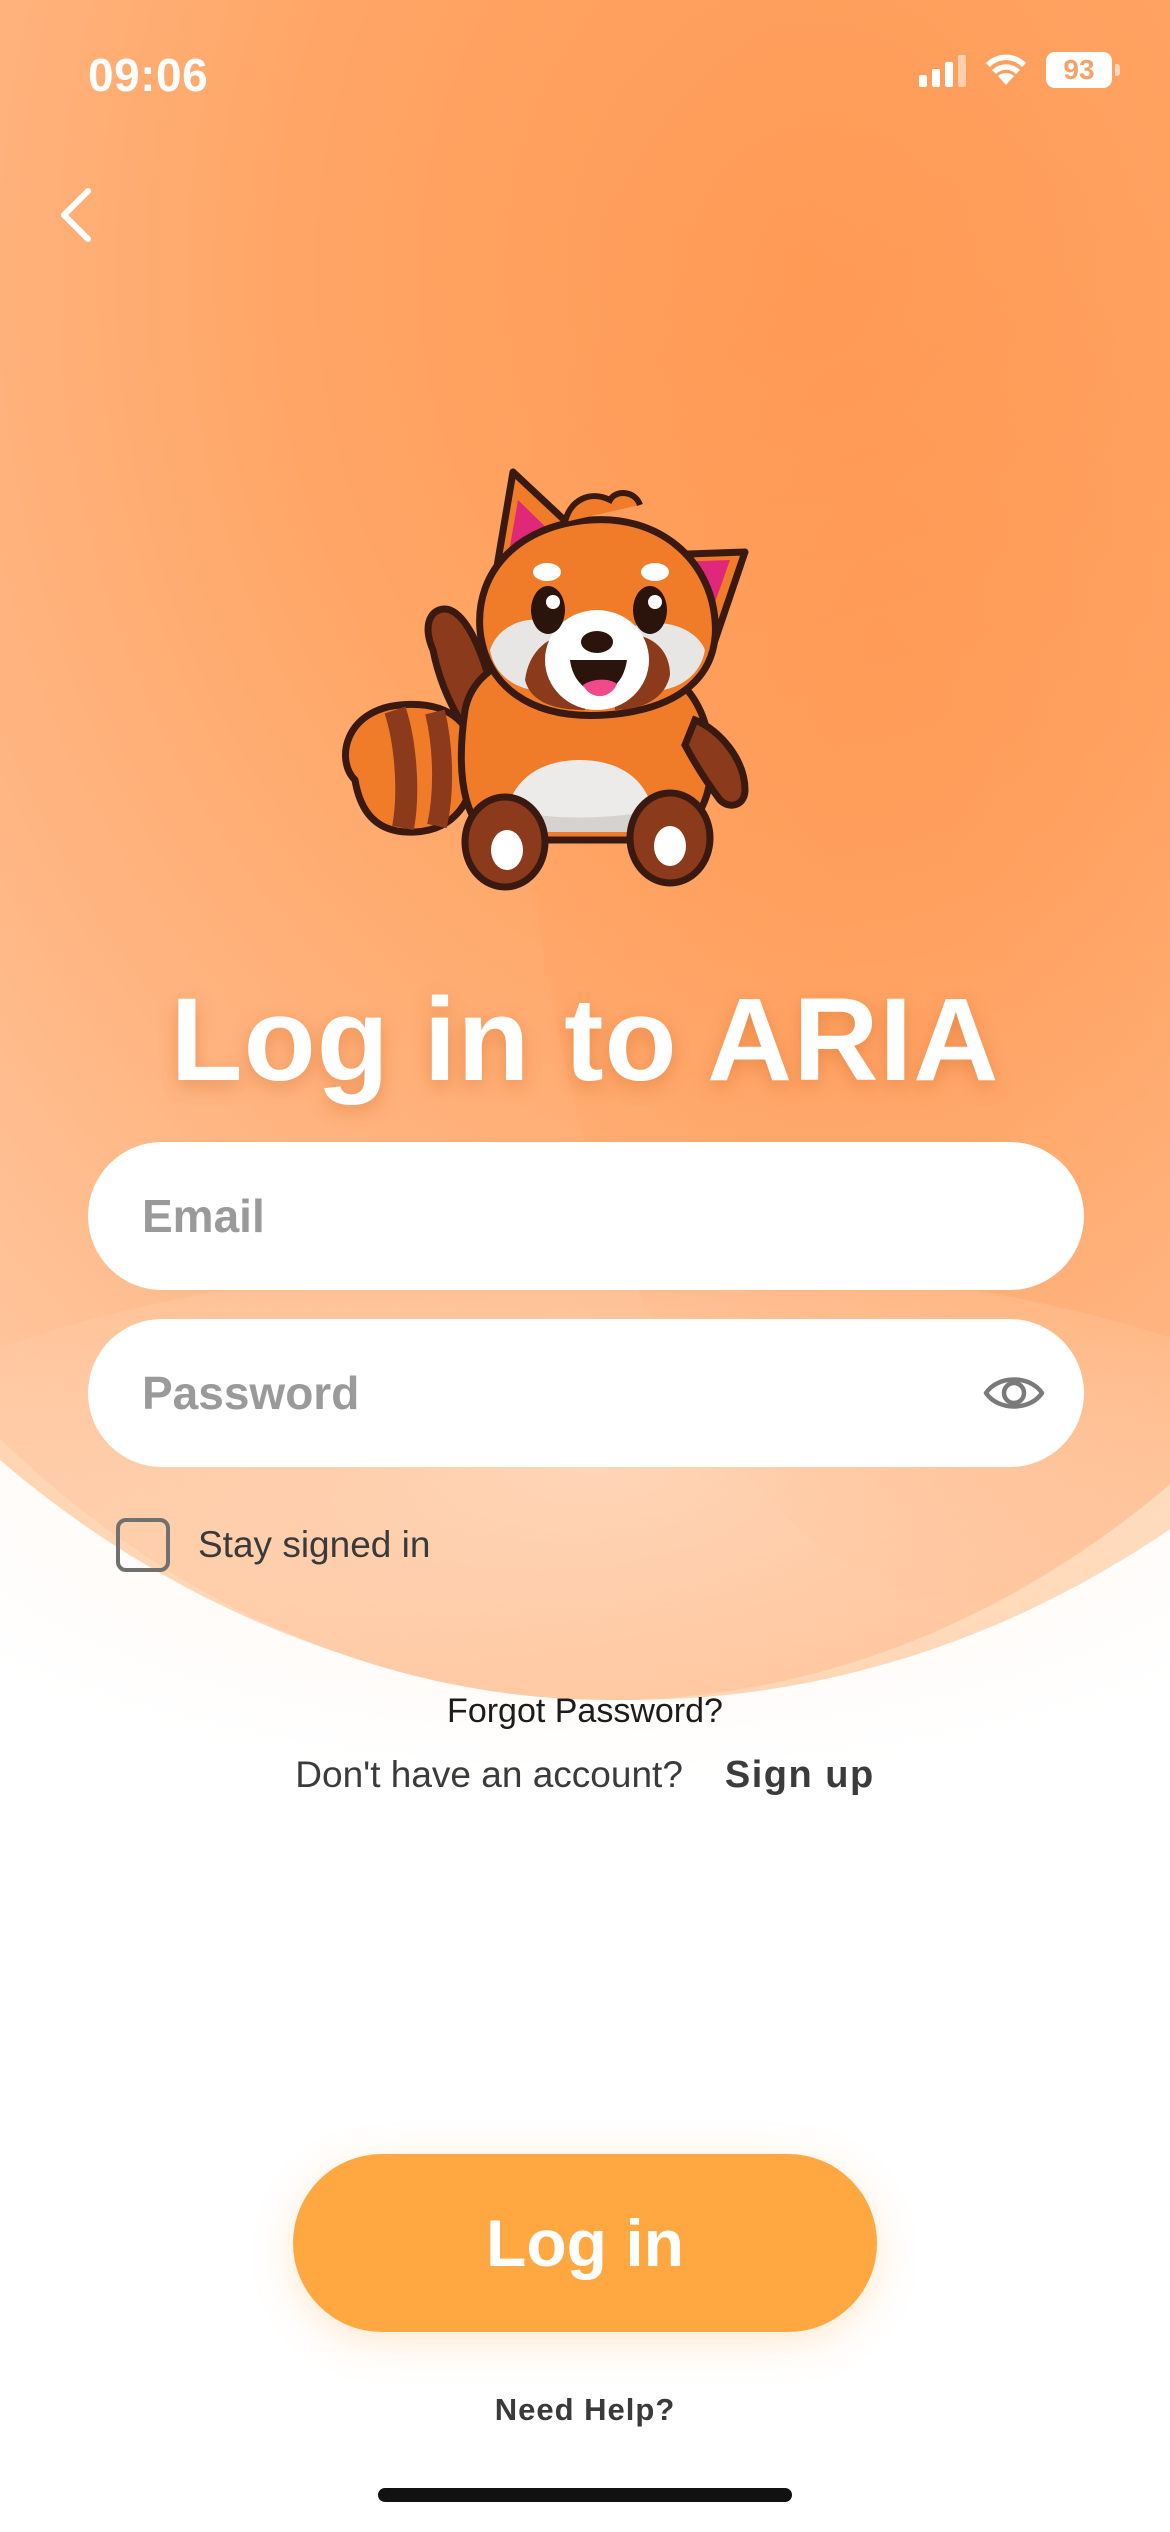 The width and height of the screenshot is (1170, 2532). I want to click on login-button-label: Log in, so click(585, 2243).